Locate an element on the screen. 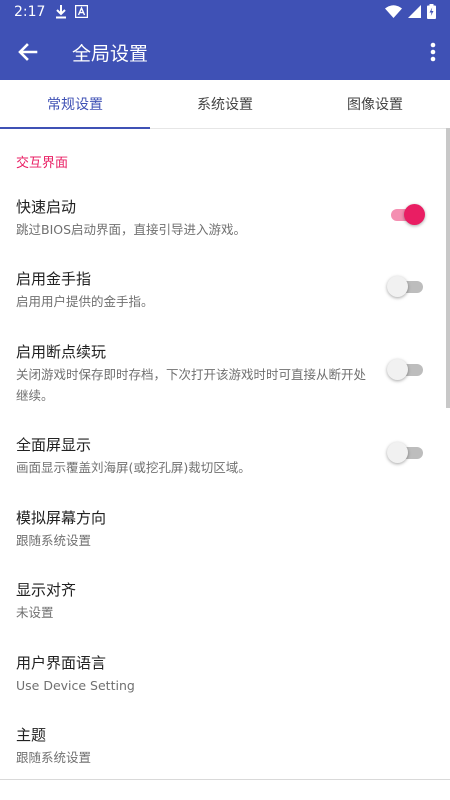  status-time: 2:17 is located at coordinates (30, 12).